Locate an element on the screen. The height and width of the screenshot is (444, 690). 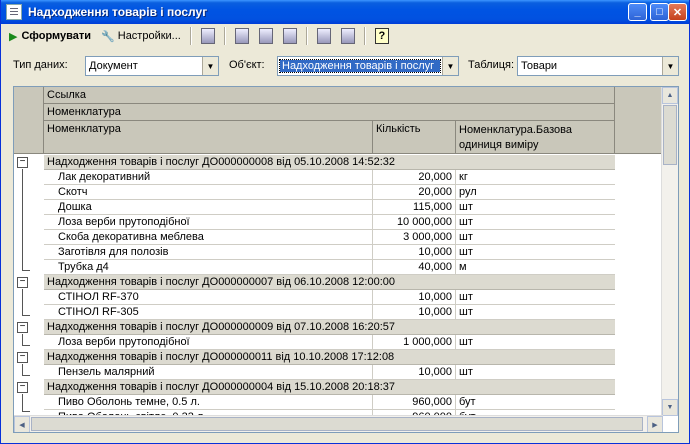
horizontal-scroll-thumb is located at coordinates (337, 424).